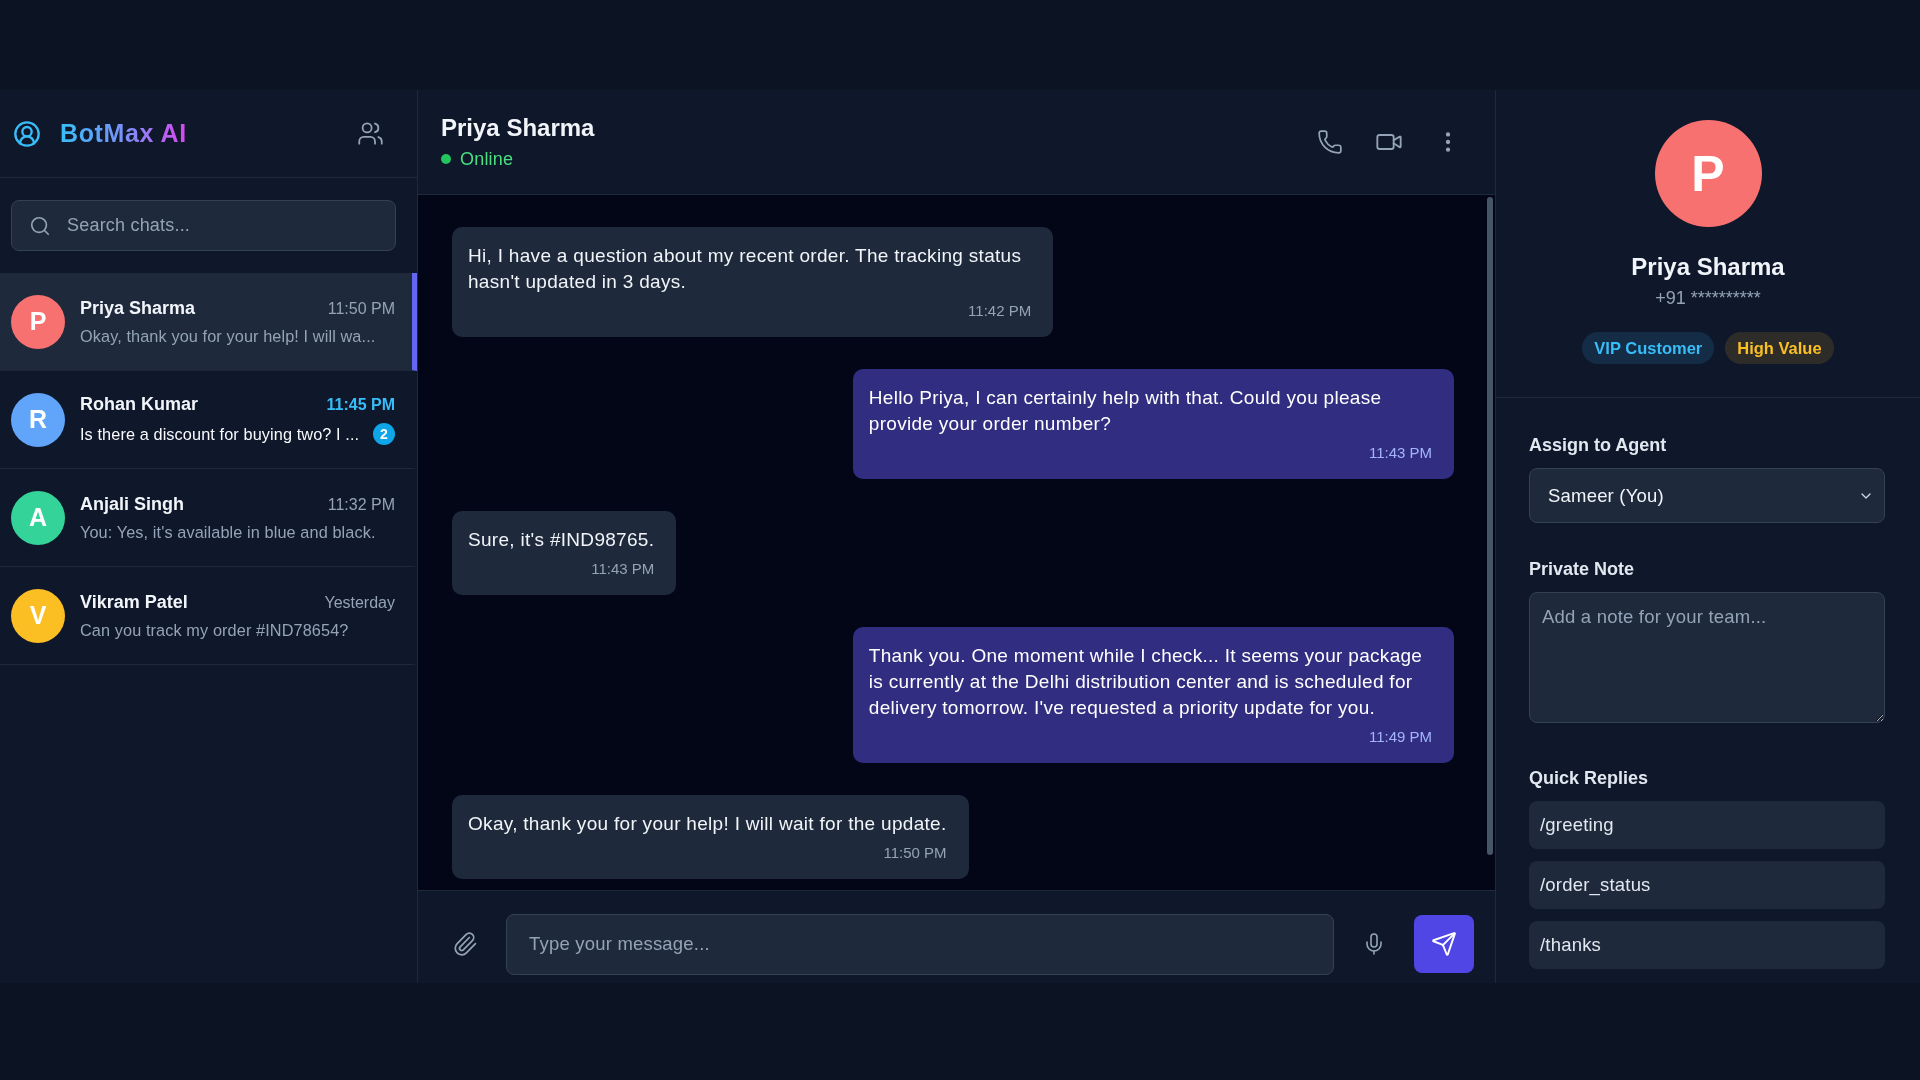 This screenshot has height=1080, width=1920. What do you see at coordinates (707, 824) in the screenshot?
I see `message-text: Okay, thank you for your help! I will wait for the update.` at bounding box center [707, 824].